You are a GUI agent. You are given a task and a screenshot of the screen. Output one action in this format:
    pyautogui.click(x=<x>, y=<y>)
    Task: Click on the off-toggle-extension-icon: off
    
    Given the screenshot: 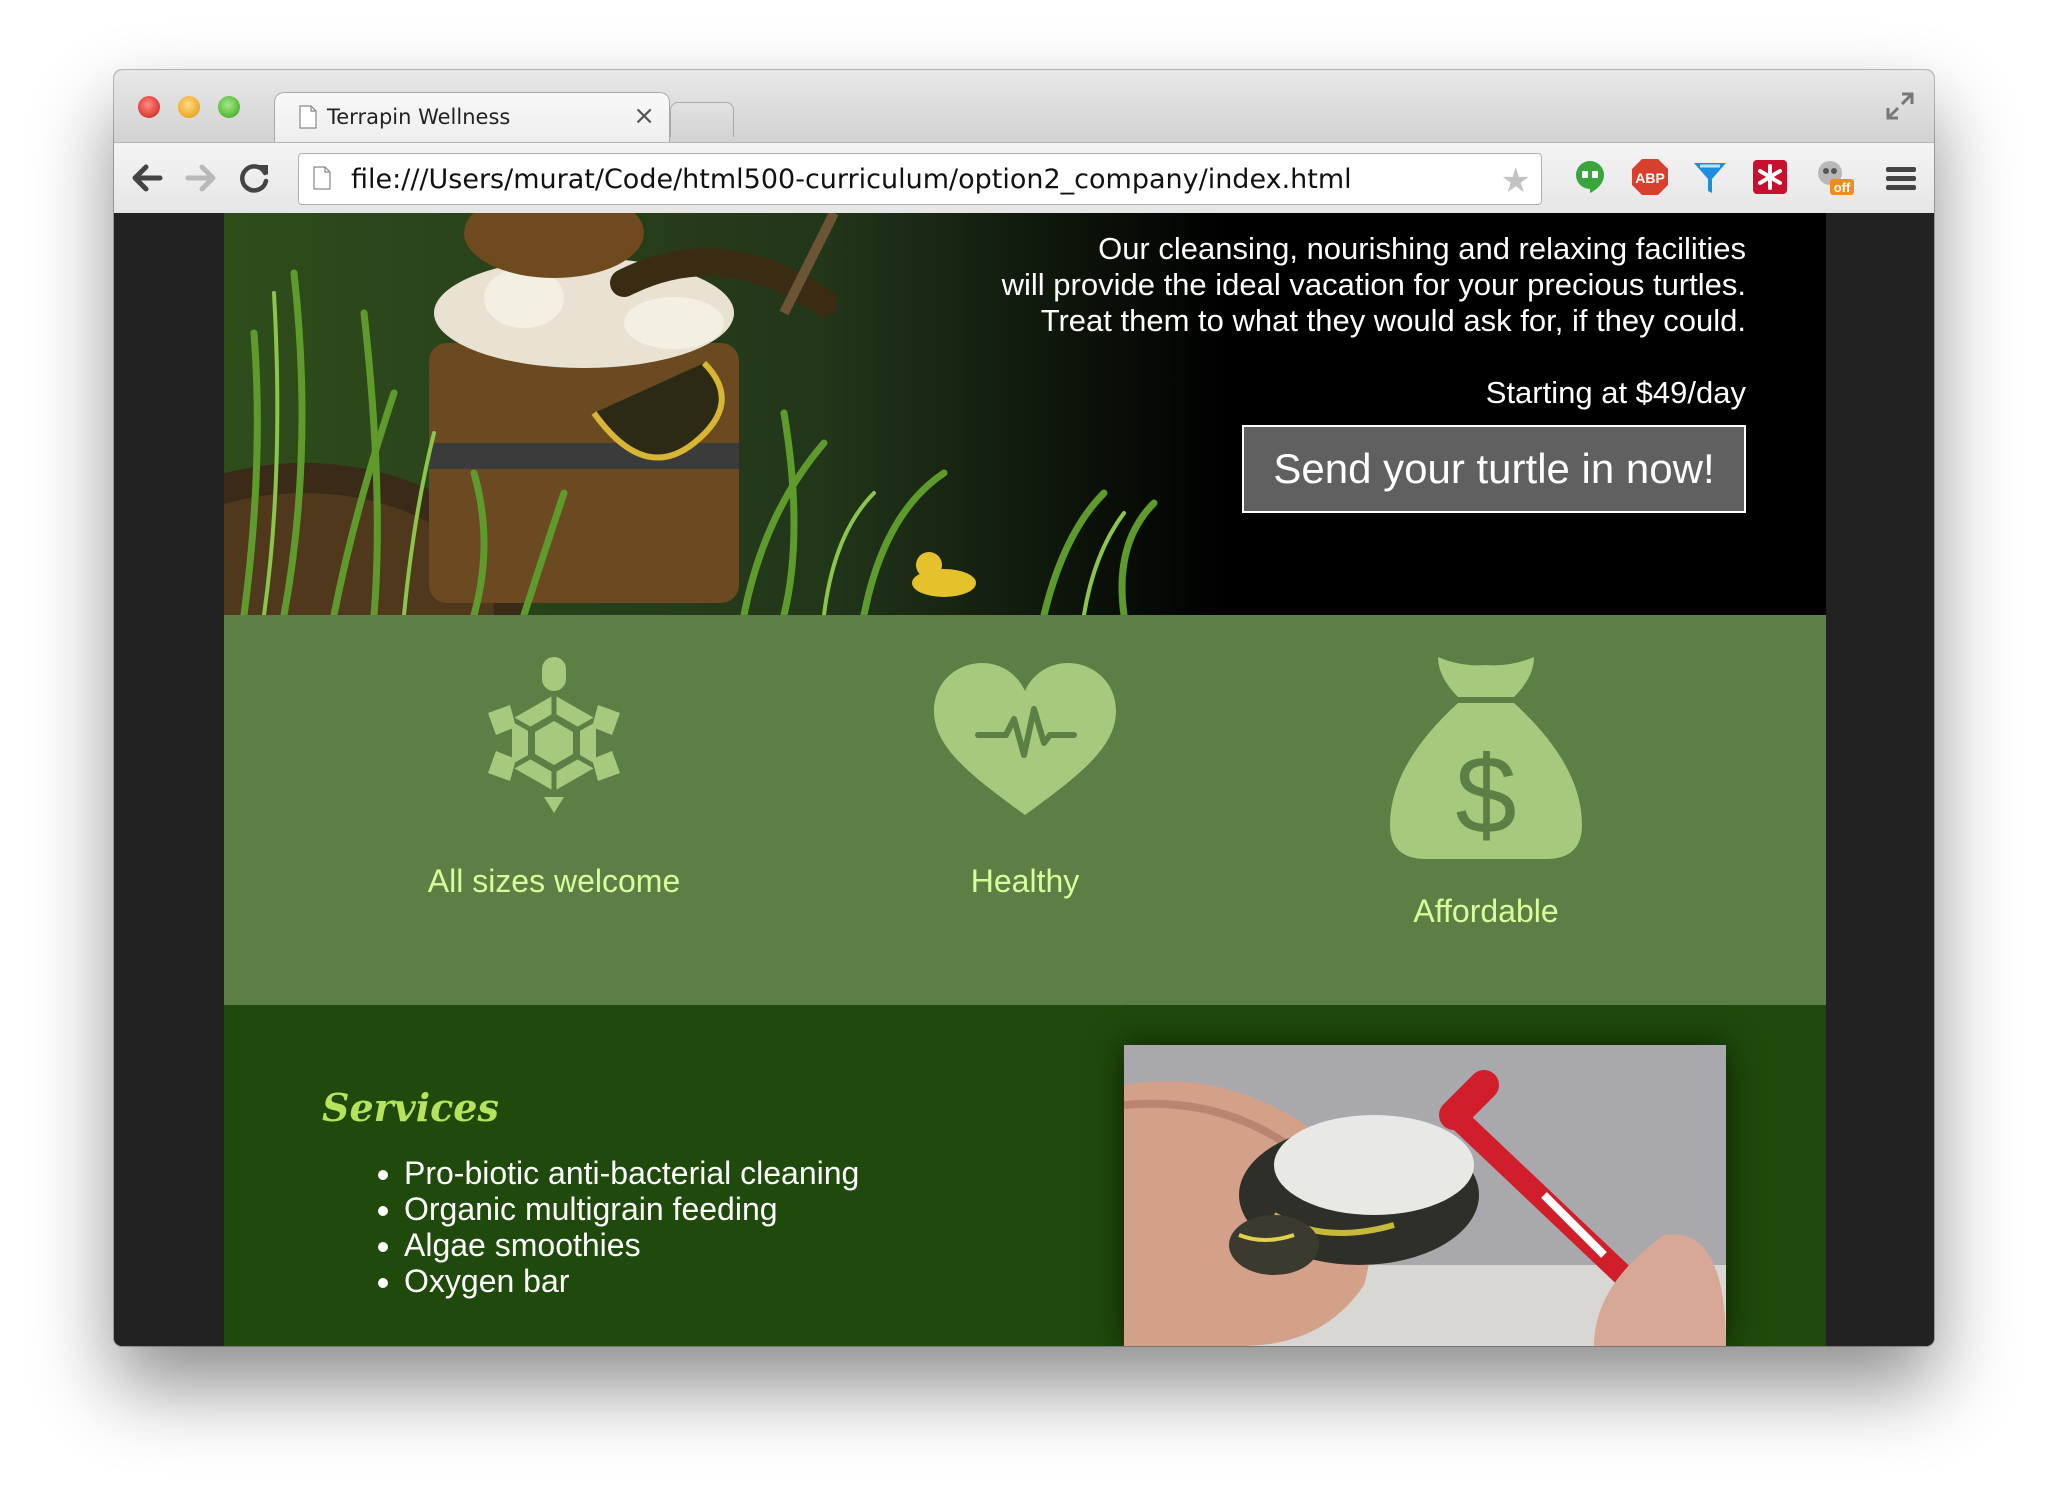 What is the action you would take?
    pyautogui.click(x=1834, y=177)
    